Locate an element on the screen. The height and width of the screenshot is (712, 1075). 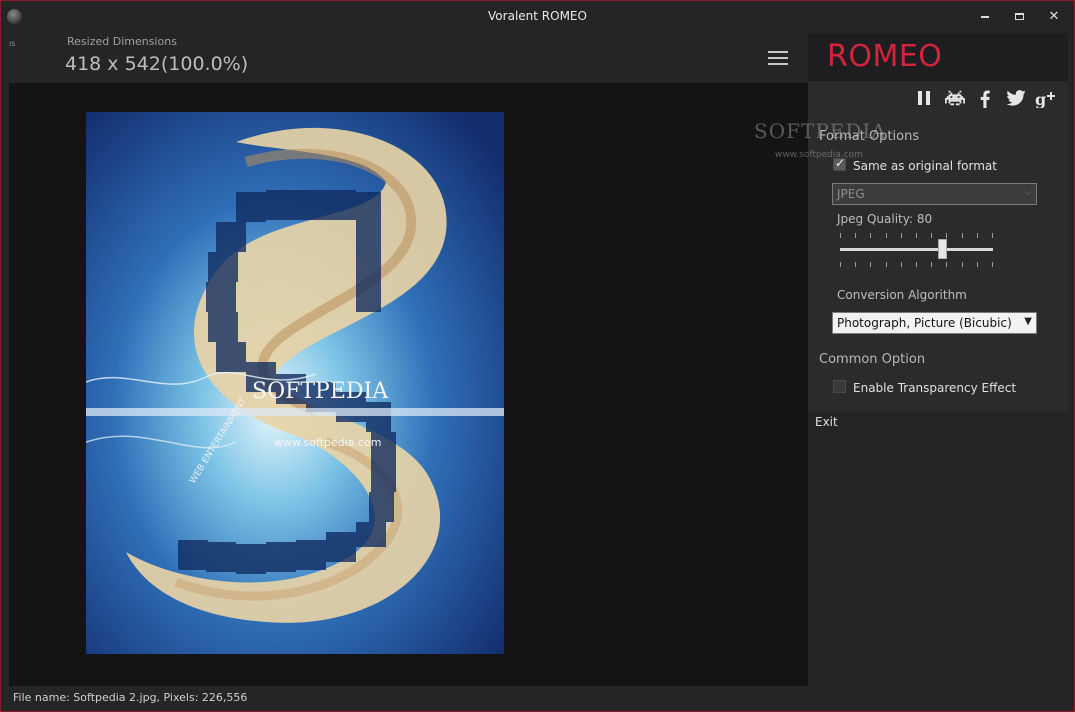
exit-button: Exit is located at coordinates (826, 422).